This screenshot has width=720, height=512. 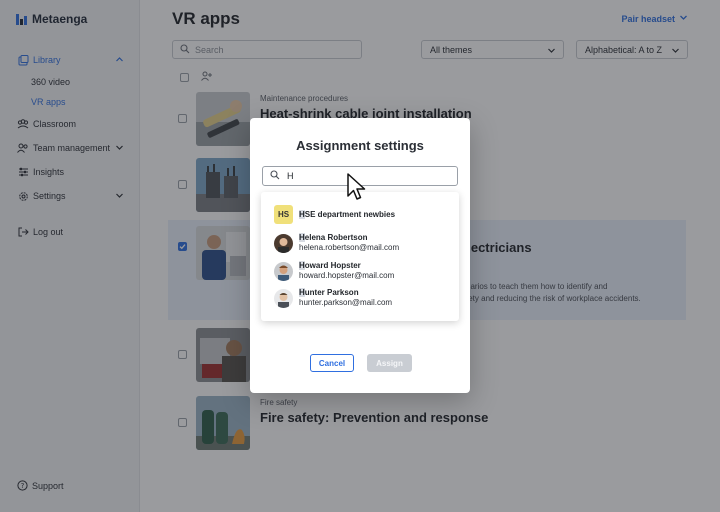 What do you see at coordinates (357, 189) in the screenshot?
I see `mouse-pointer-icon` at bounding box center [357, 189].